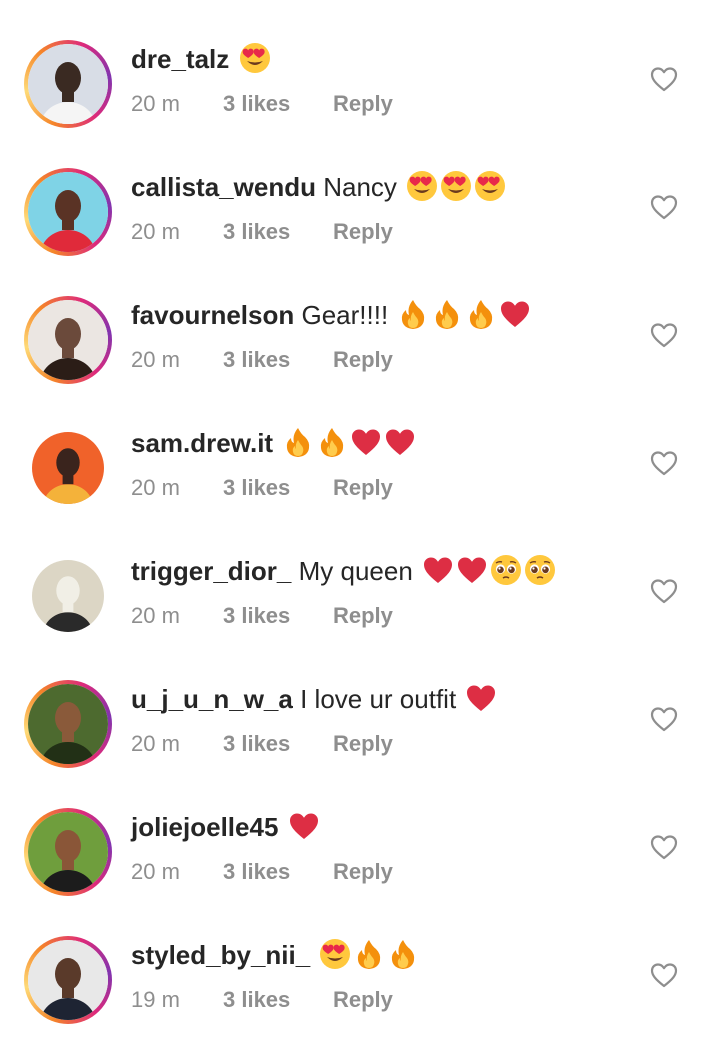 This screenshot has height=1039, width=720. I want to click on comment-body: I love ur outfit, so click(378, 699).